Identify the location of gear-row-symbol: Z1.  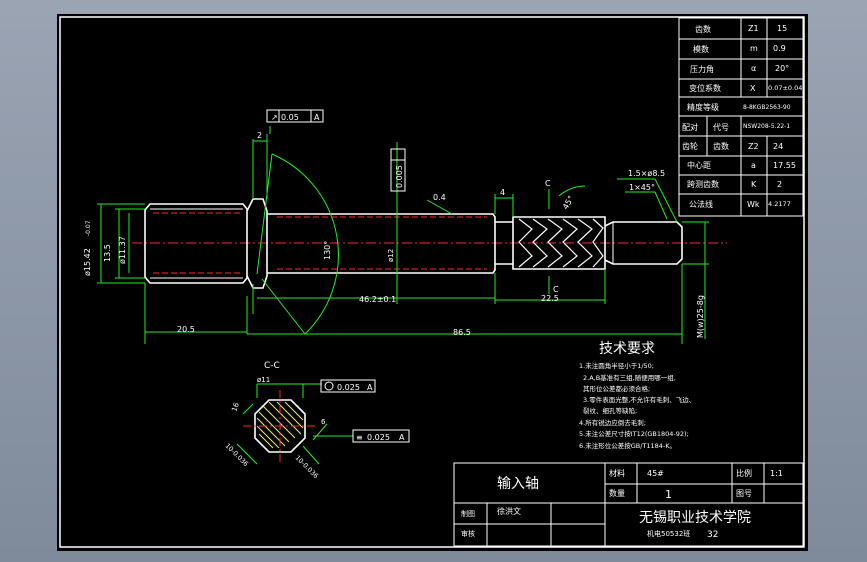
(753, 28).